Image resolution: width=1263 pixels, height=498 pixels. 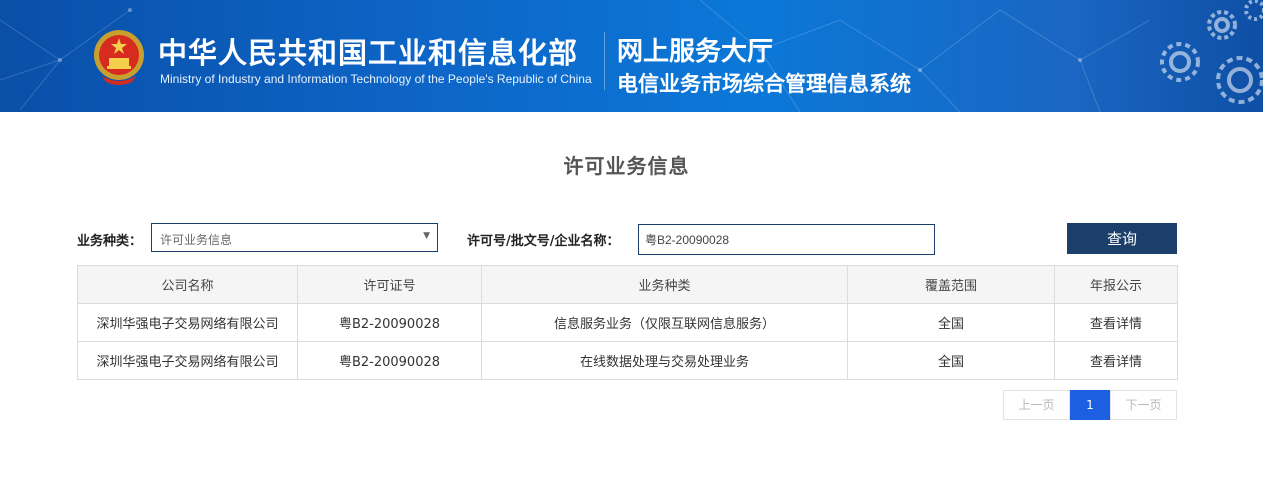 I want to click on business-type-cell: 信息服务业务（仅限互联网信息服务）, so click(x=664, y=322).